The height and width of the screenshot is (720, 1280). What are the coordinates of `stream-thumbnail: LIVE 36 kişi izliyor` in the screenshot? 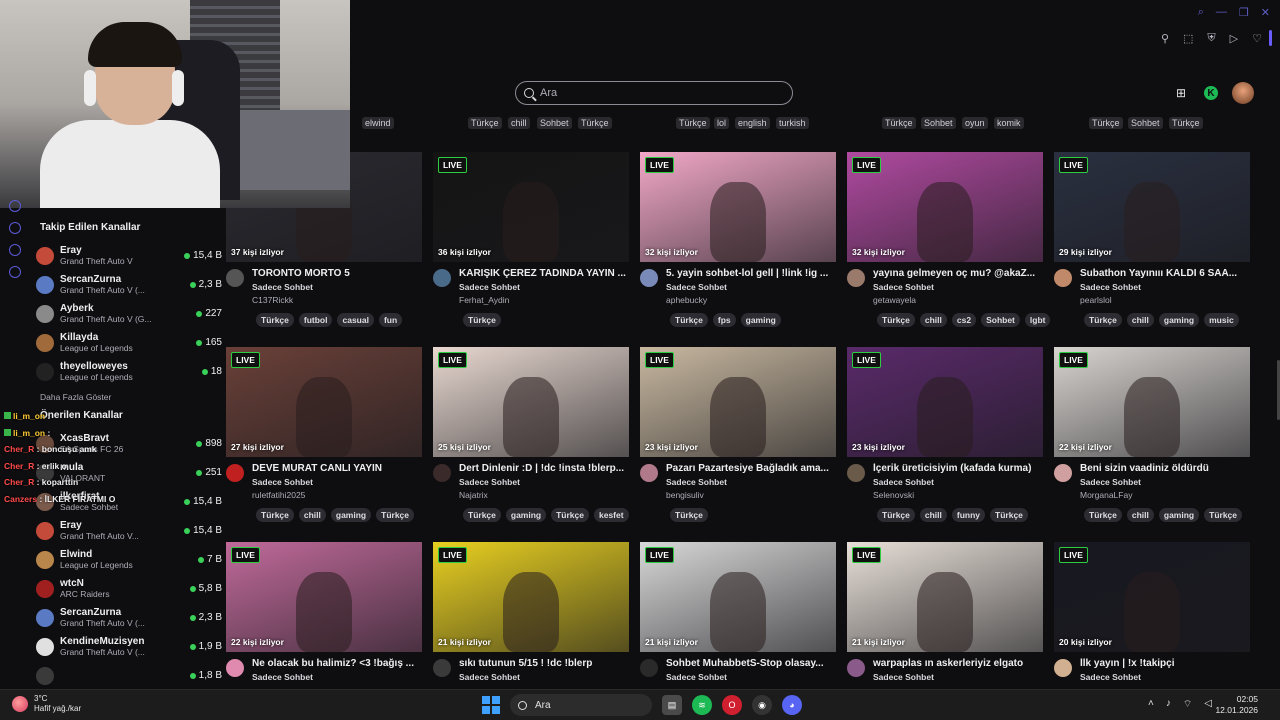 It's located at (531, 207).